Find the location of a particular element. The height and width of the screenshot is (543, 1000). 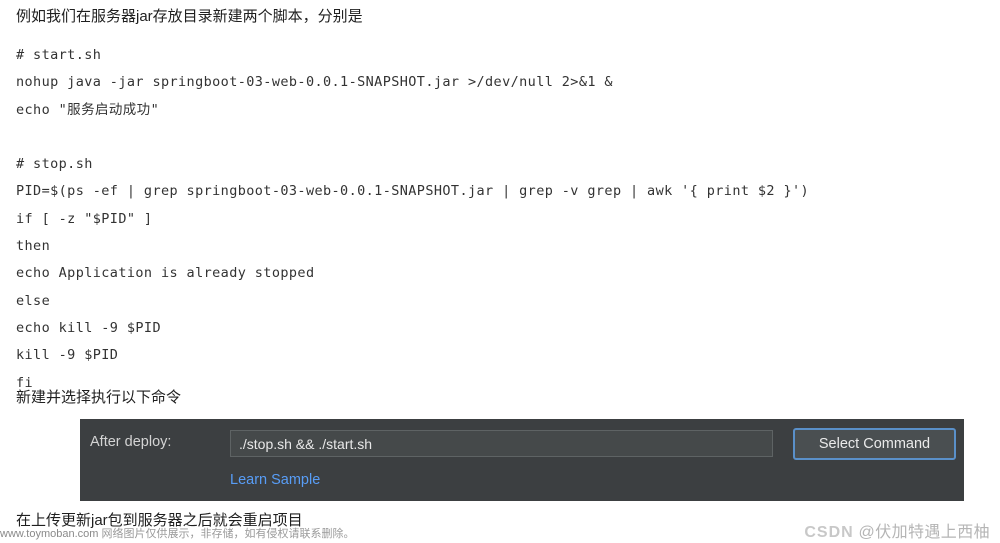

code-line: else is located at coordinates (33, 300).